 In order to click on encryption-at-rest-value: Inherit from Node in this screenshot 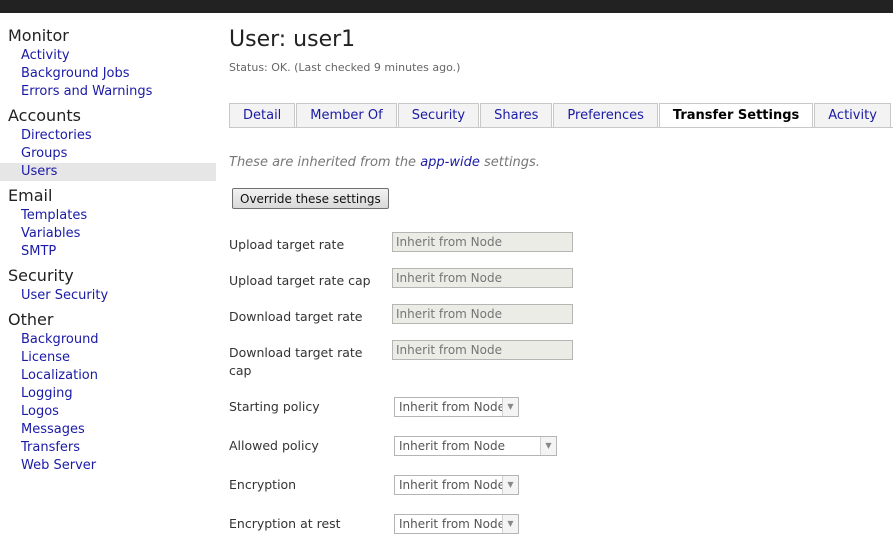, I will do `click(452, 524)`.